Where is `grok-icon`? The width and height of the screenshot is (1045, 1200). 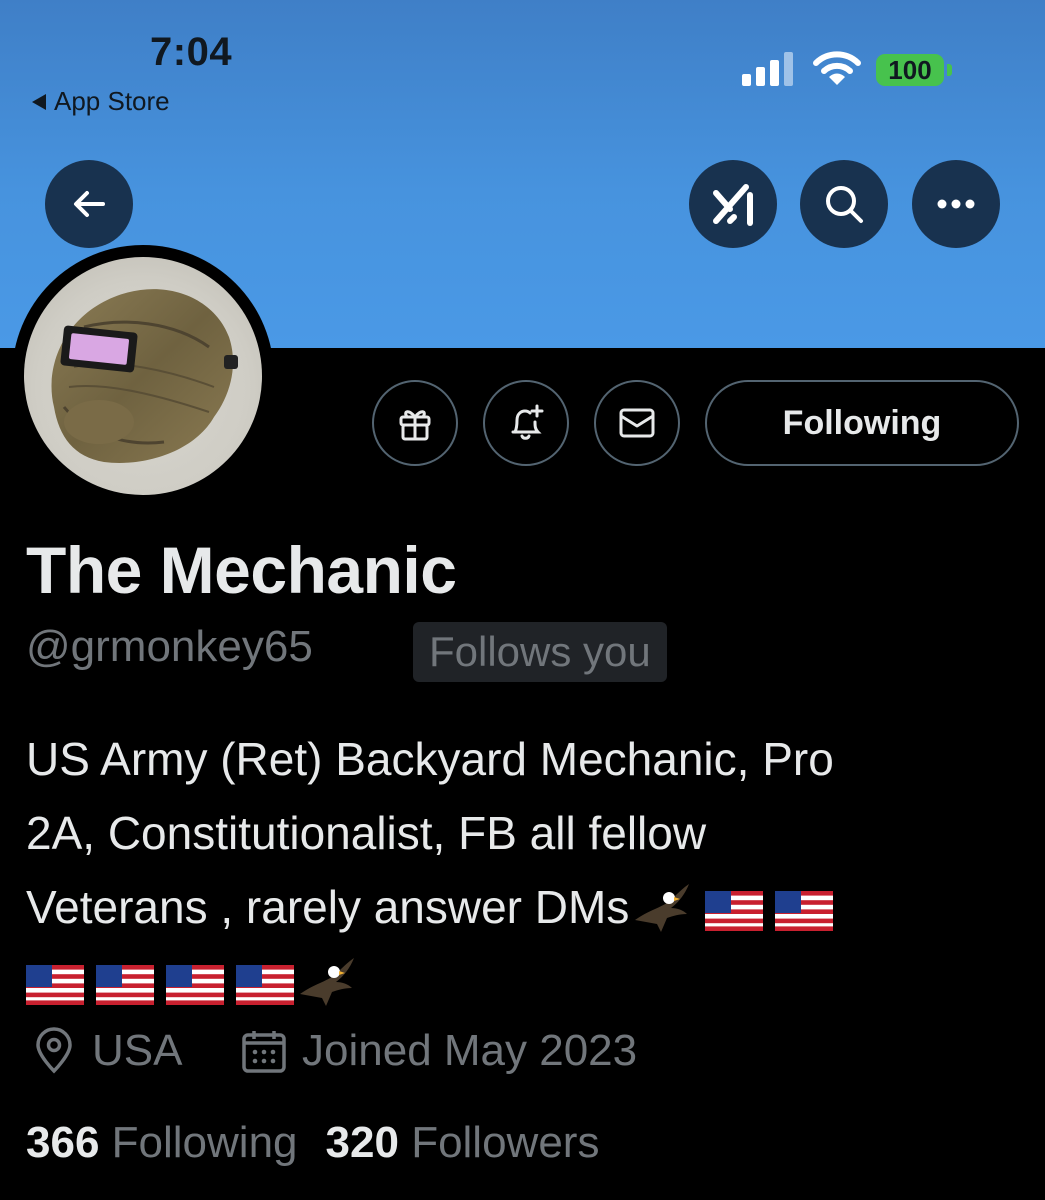 grok-icon is located at coordinates (733, 205).